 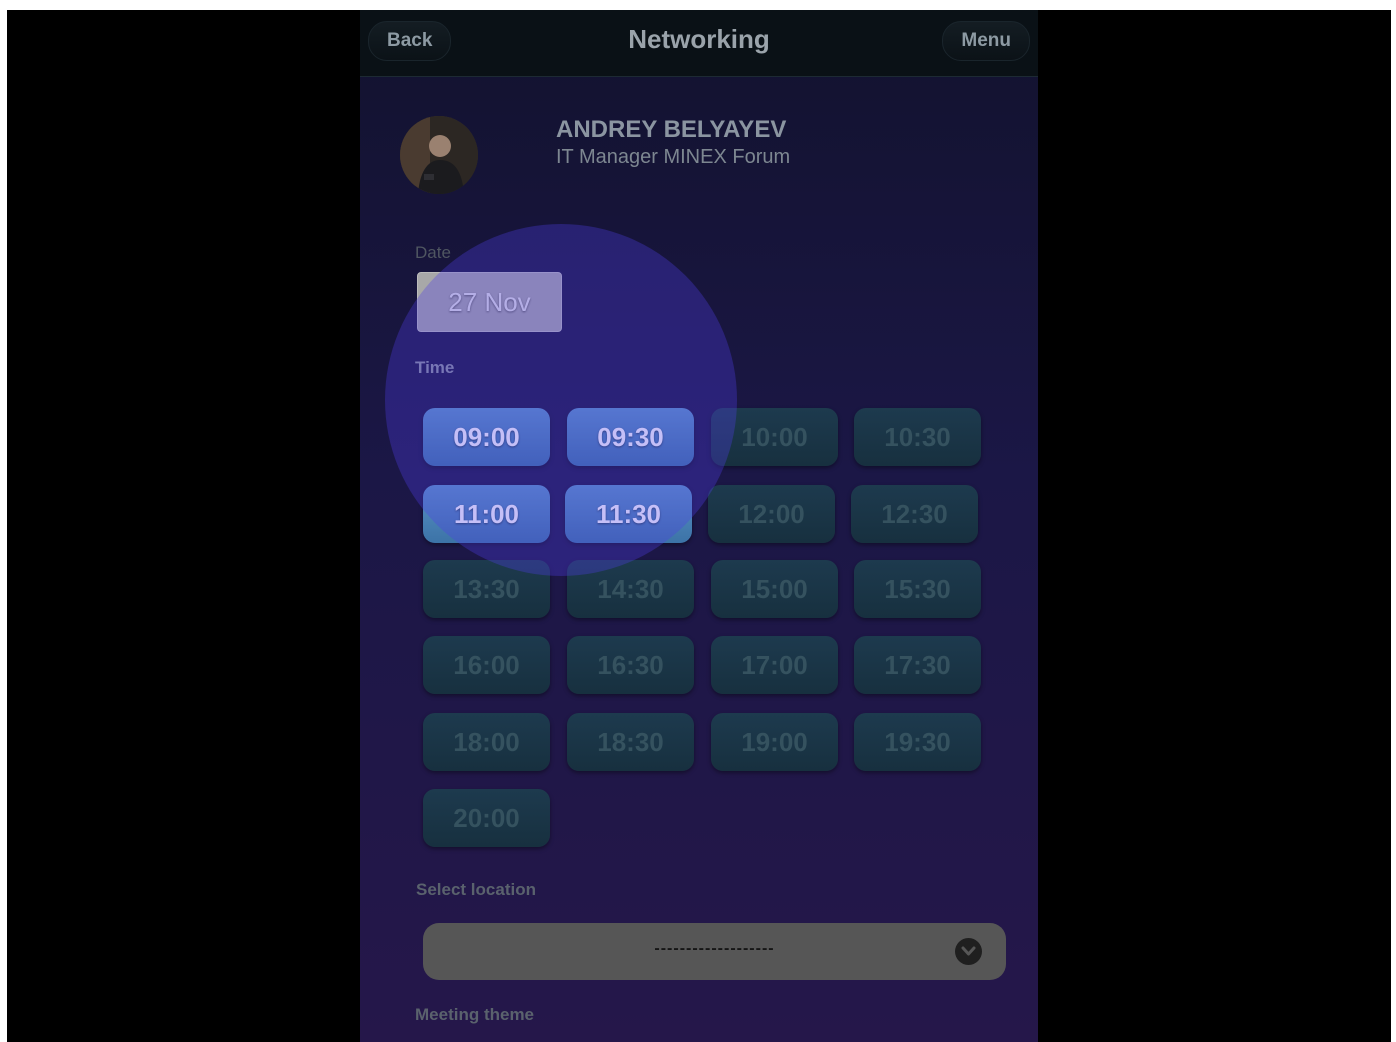 I want to click on top-bar: Back Networking Menu, so click(x=699, y=43).